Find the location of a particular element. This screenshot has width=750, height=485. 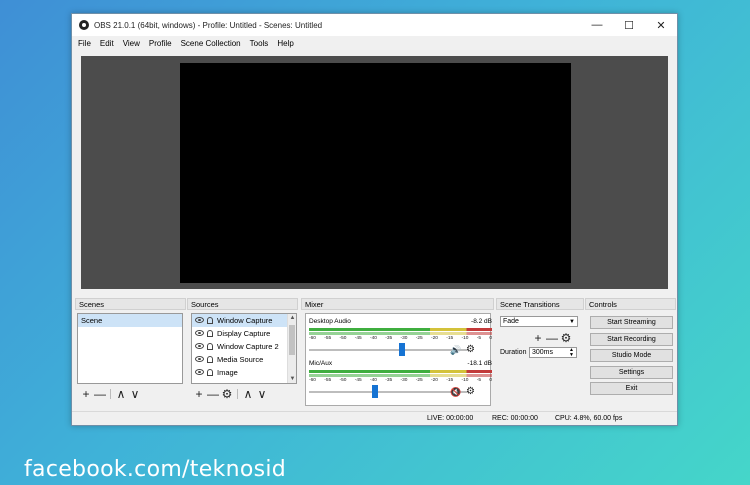

cpu-fps-status: CPU: 4.8%, 60.00 fps is located at coordinates (589, 418).